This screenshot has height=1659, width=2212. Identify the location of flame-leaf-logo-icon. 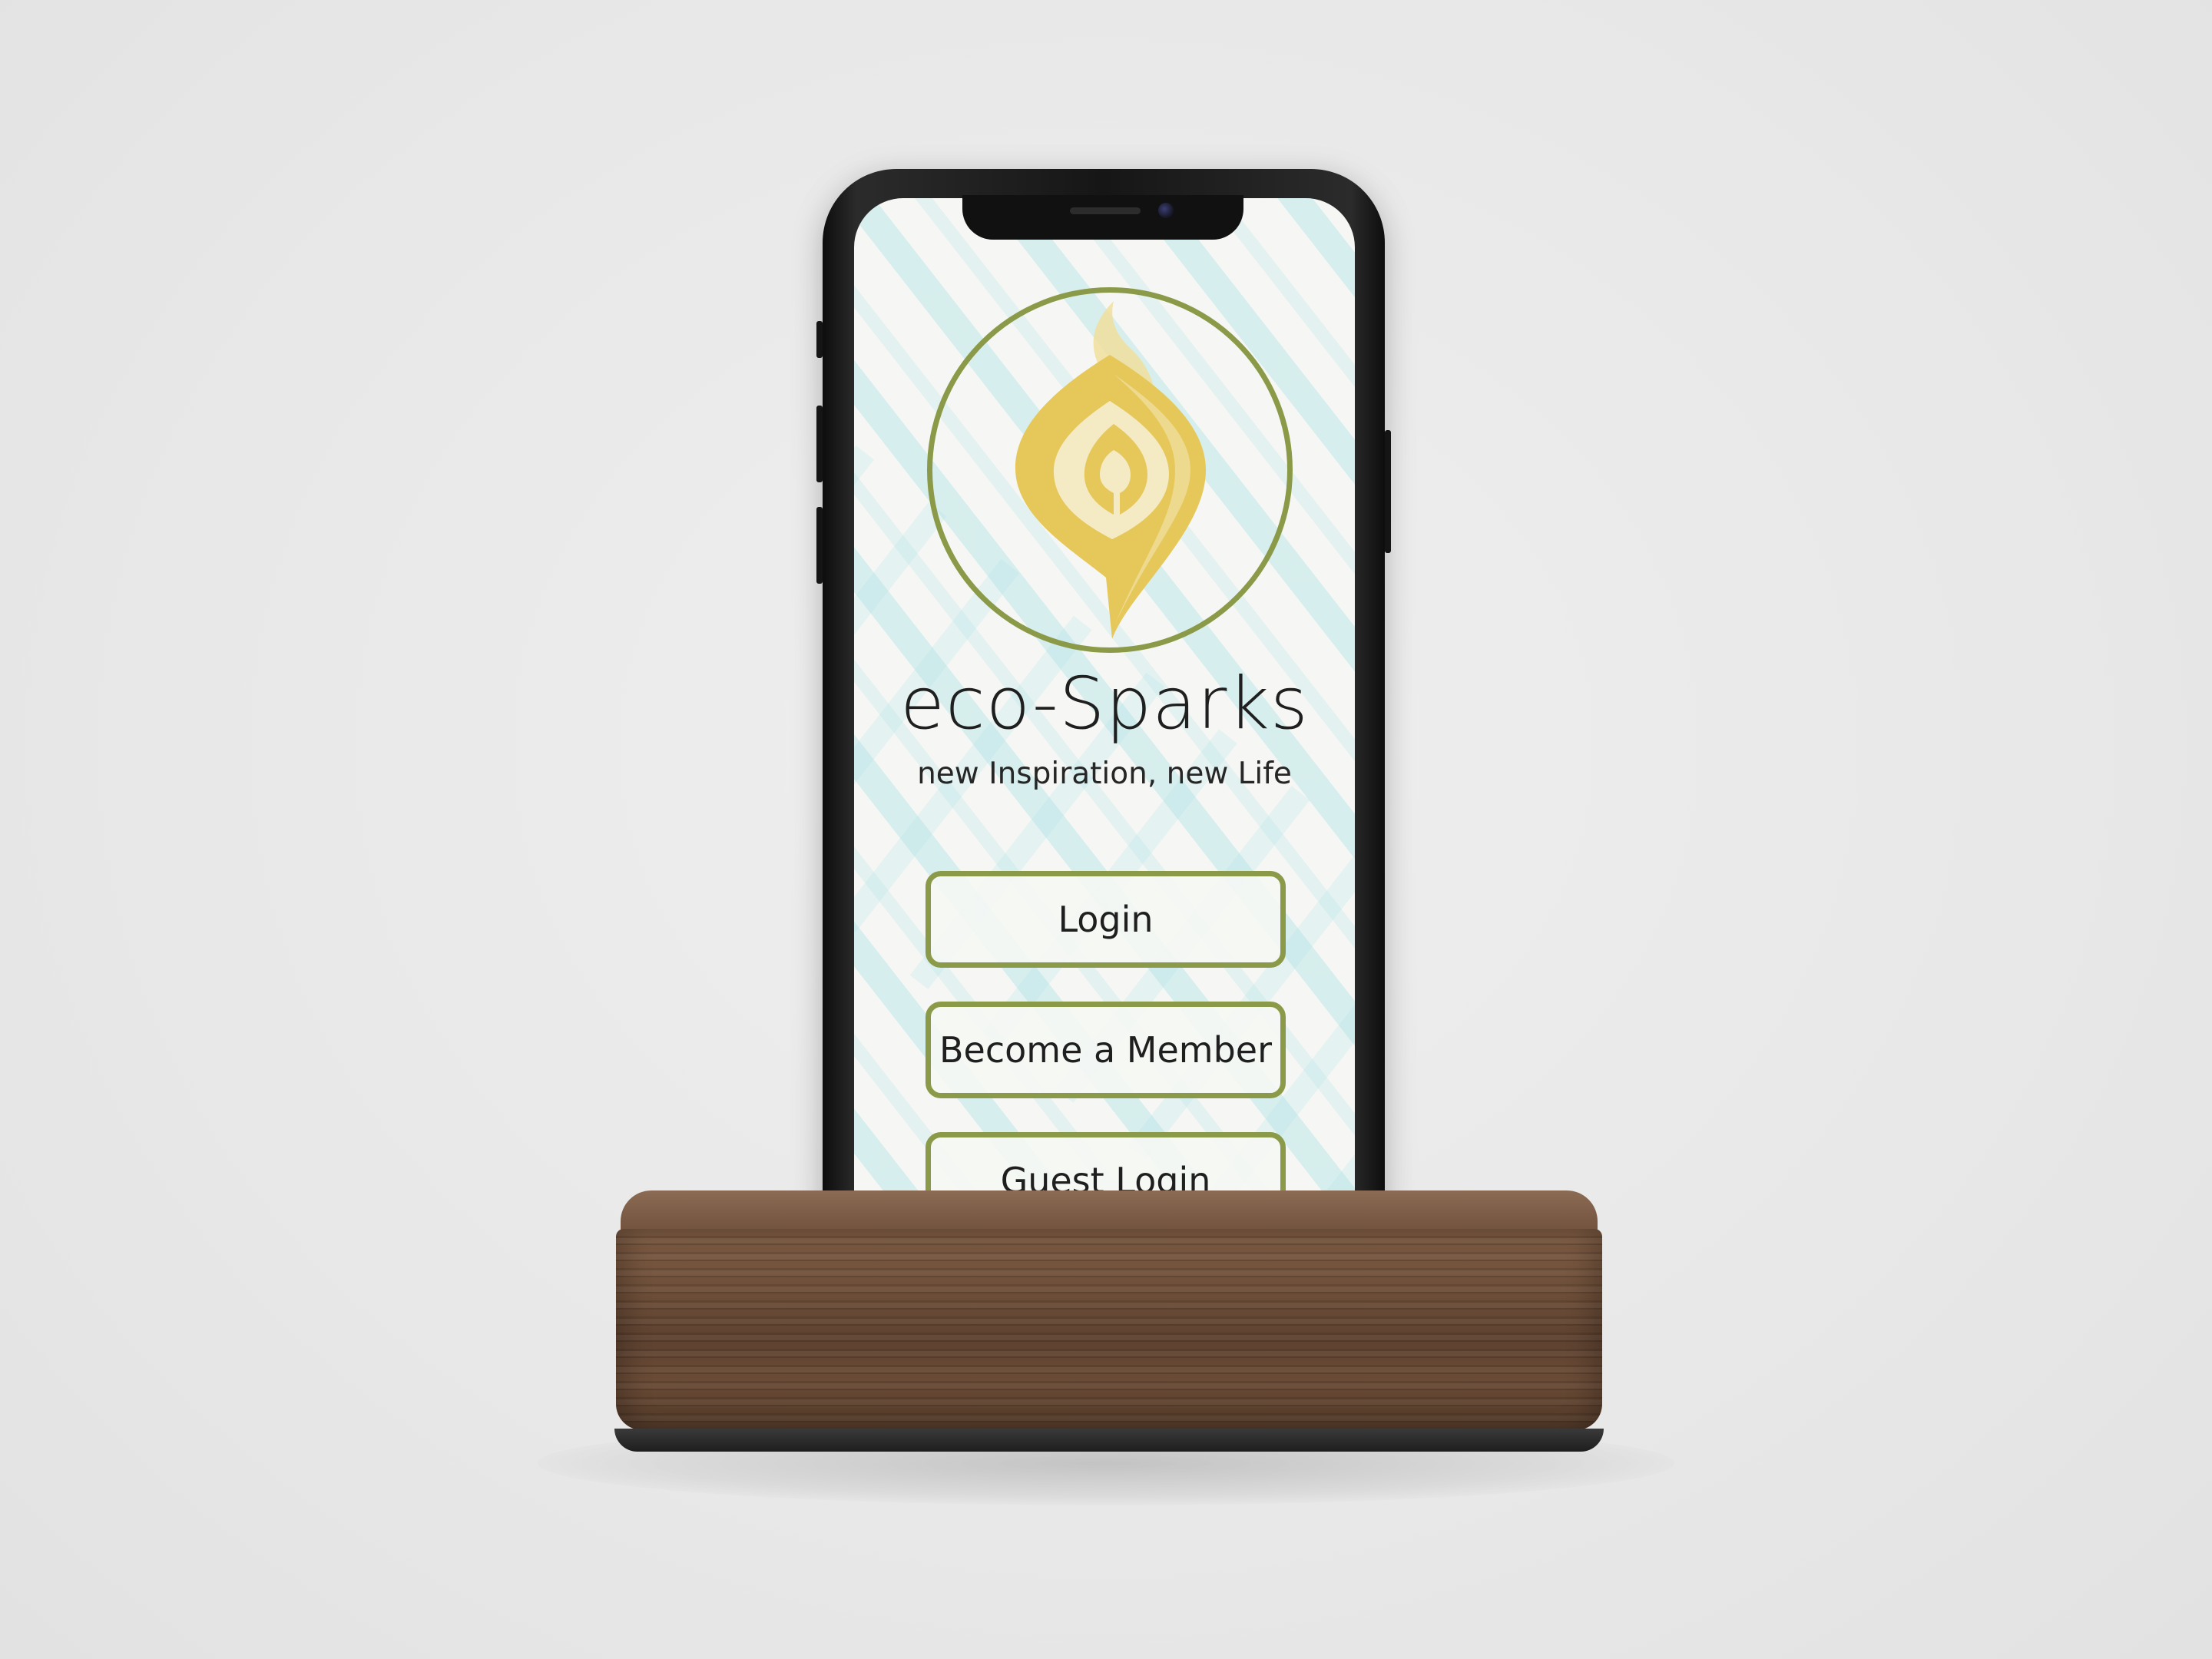
(1110, 470).